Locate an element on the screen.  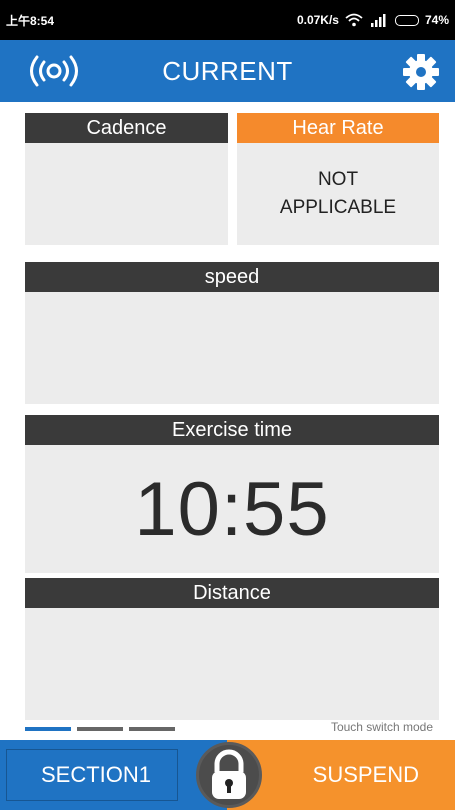
distance-title: Distance is located at coordinates (232, 593).